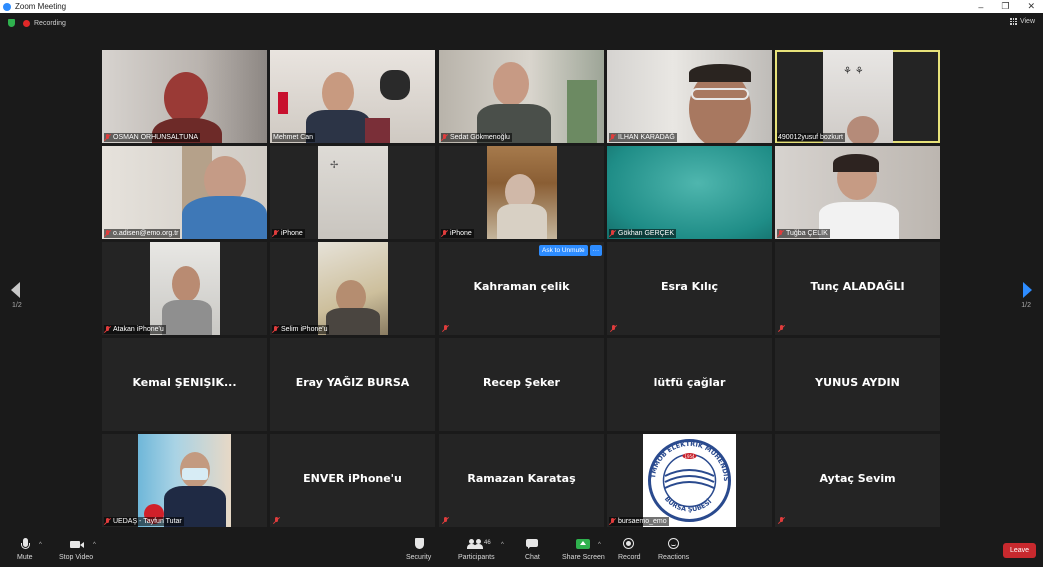 This screenshot has width=1043, height=567. Describe the element at coordinates (1013, 21) in the screenshot. I see `gallery-grid-icon` at that location.